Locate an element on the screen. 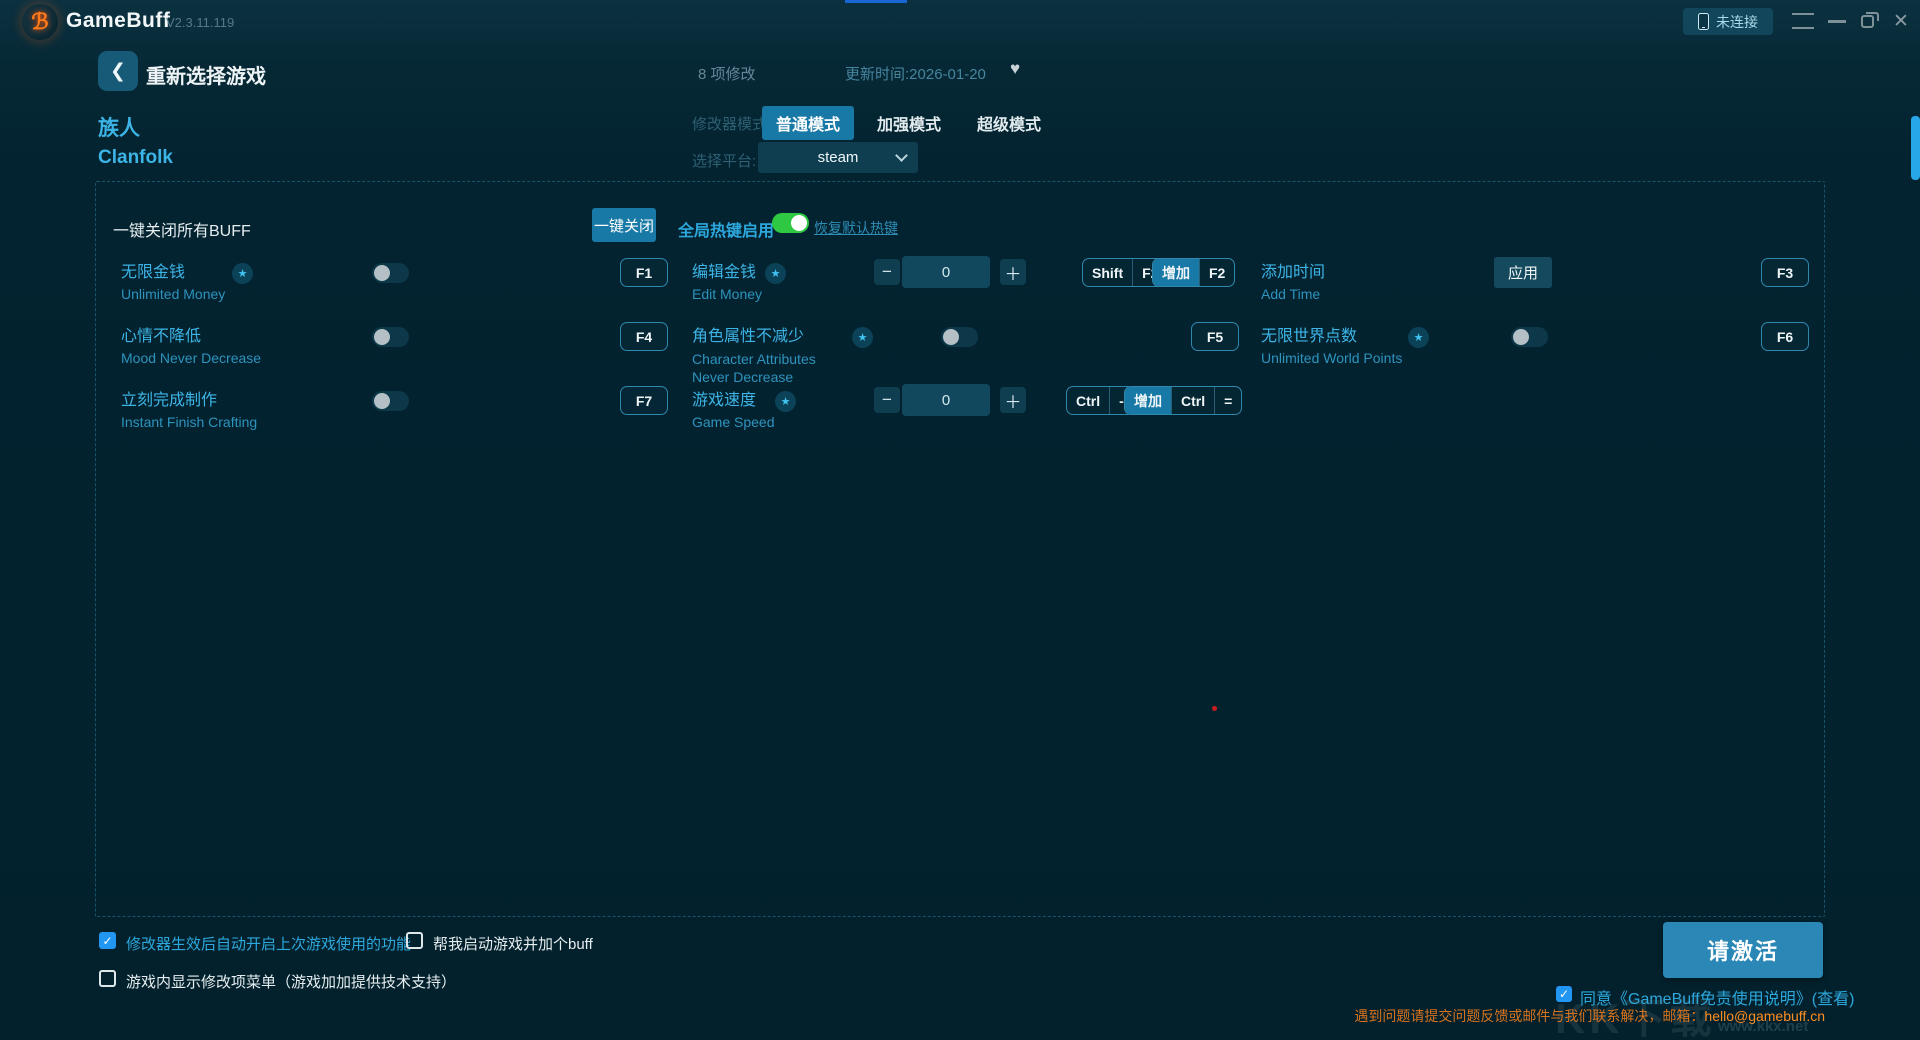 The height and width of the screenshot is (1040, 1920). money-decrease-button: − is located at coordinates (887, 272).